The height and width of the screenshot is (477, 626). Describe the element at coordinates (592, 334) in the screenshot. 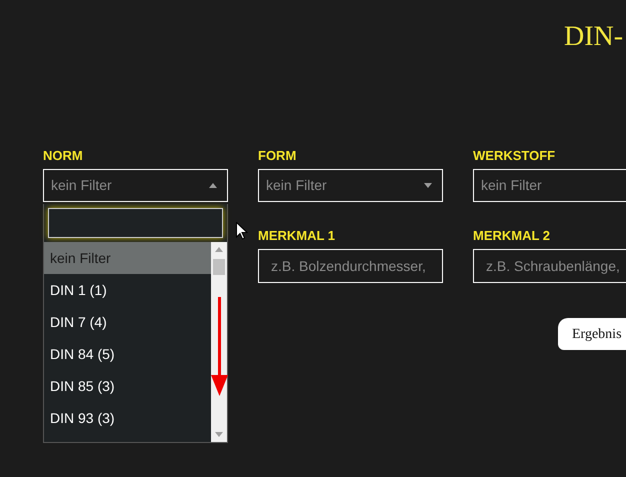

I see `result-button: Ergebnis` at that location.